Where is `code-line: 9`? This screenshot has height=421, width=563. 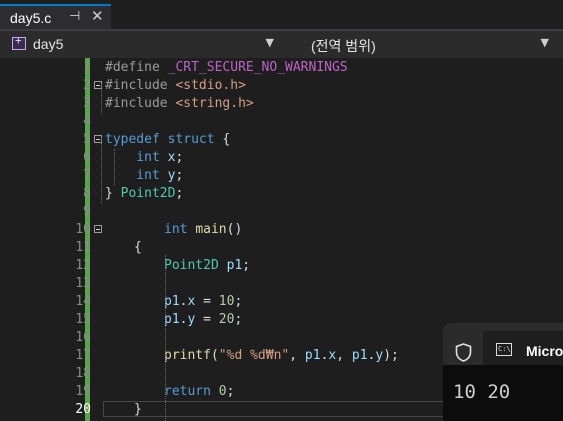 code-line: 9 is located at coordinates (281, 212).